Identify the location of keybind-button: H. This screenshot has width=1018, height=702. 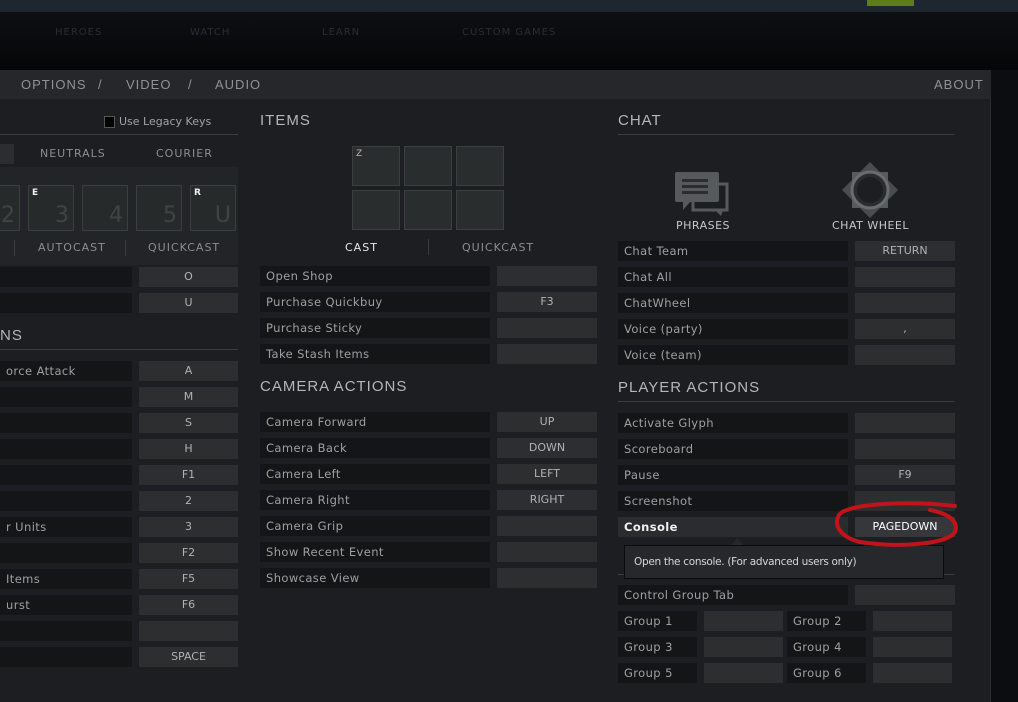
(188, 449).